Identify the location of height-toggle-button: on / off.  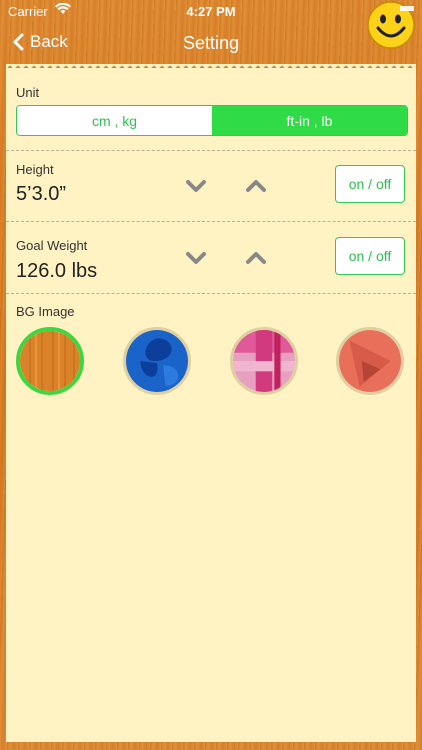
(370, 184).